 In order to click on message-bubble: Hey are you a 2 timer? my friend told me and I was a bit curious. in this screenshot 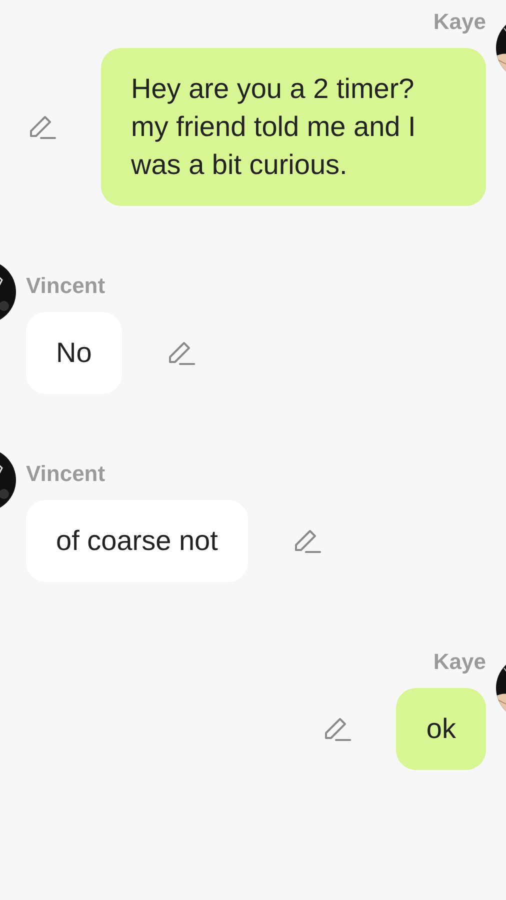, I will do `click(293, 127)`.